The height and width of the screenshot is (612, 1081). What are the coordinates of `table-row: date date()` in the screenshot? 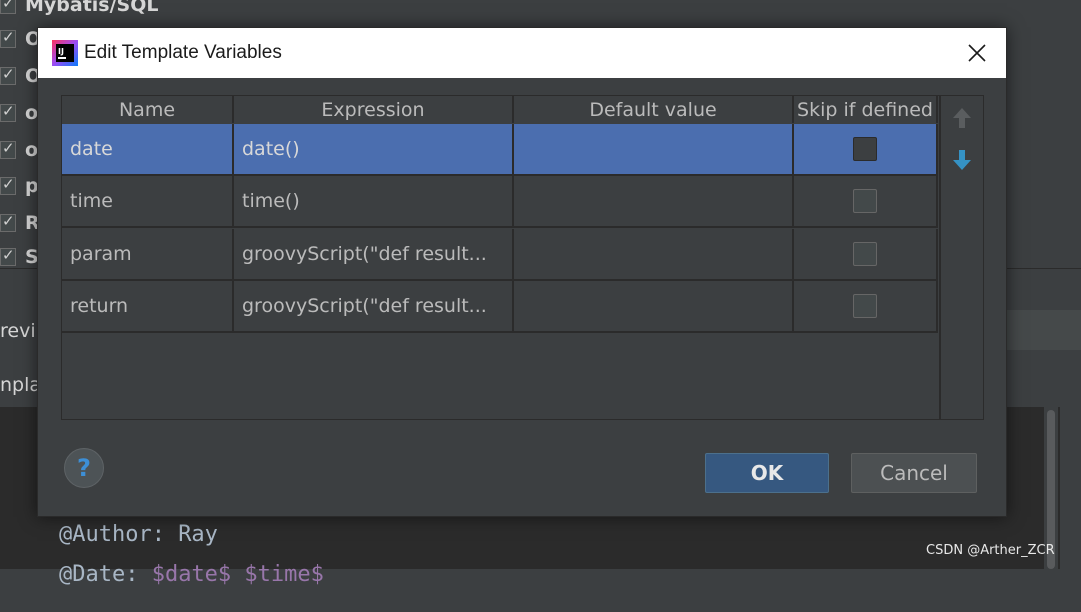 It's located at (500, 150).